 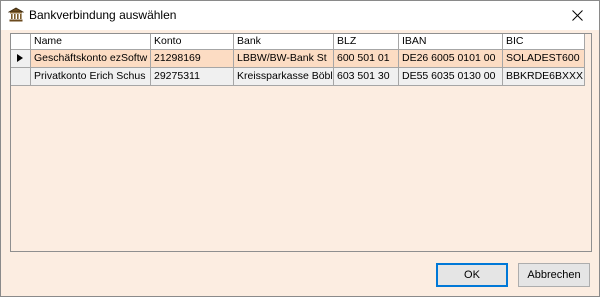 What do you see at coordinates (472, 275) in the screenshot?
I see `ok-button: OK` at bounding box center [472, 275].